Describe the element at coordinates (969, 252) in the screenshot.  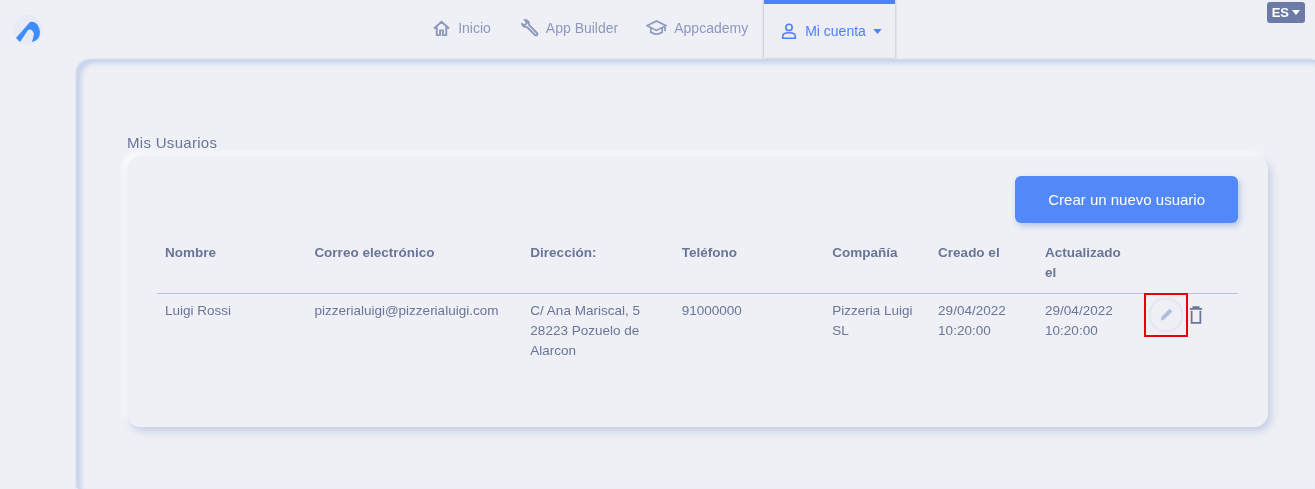
I see `column-header: Creado el` at that location.